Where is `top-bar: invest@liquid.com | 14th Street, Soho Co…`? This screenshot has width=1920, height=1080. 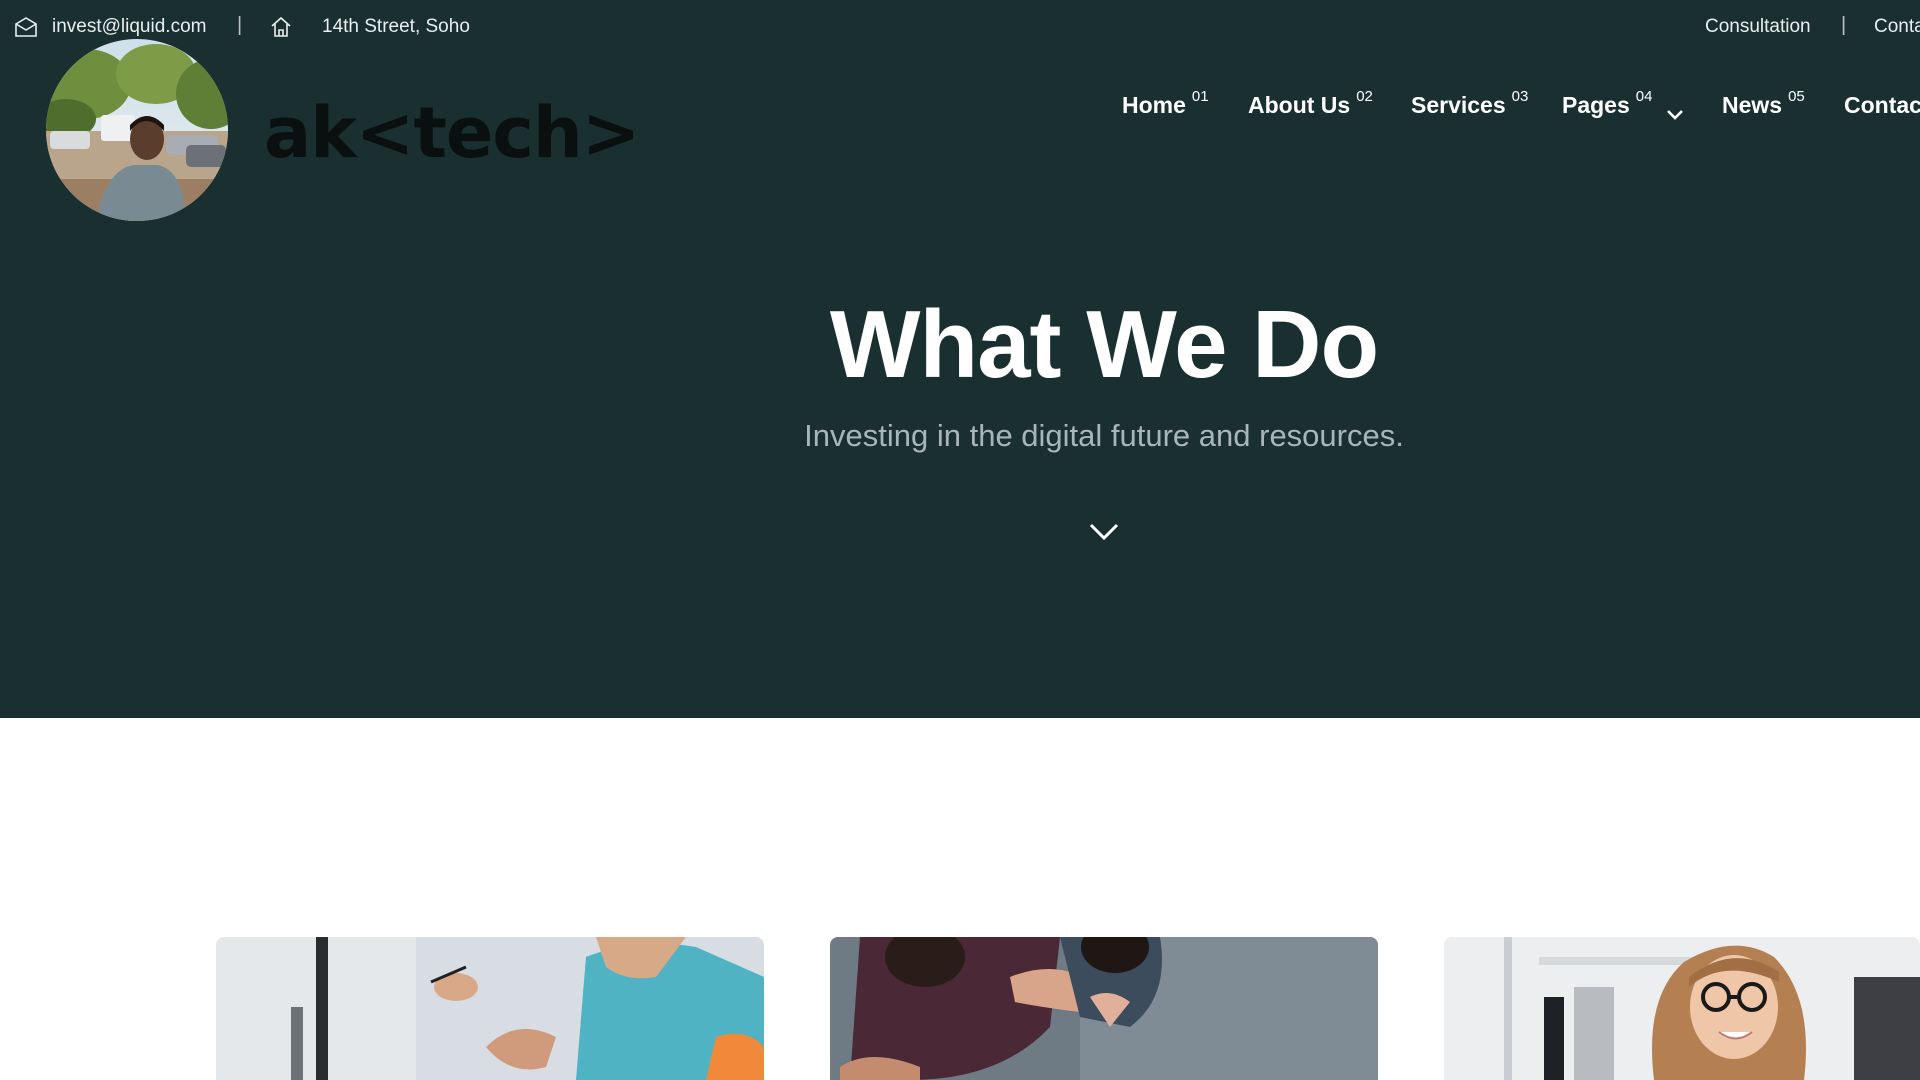
top-bar: invest@liquid.com | 14th Street, Soho Co… is located at coordinates (960, 27).